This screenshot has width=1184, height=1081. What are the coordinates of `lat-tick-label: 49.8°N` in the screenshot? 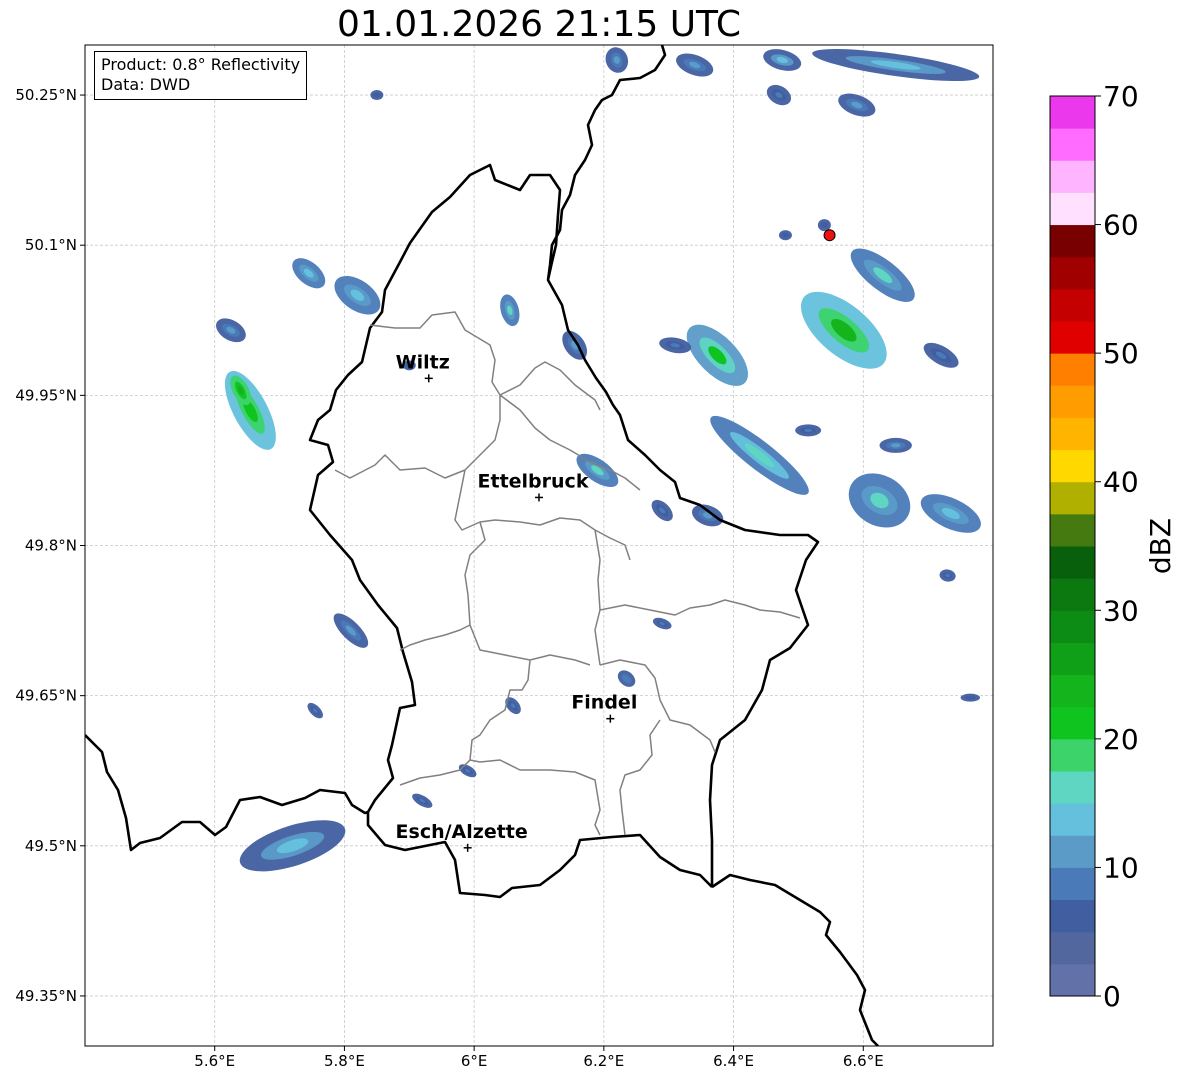 It's located at (51, 546).